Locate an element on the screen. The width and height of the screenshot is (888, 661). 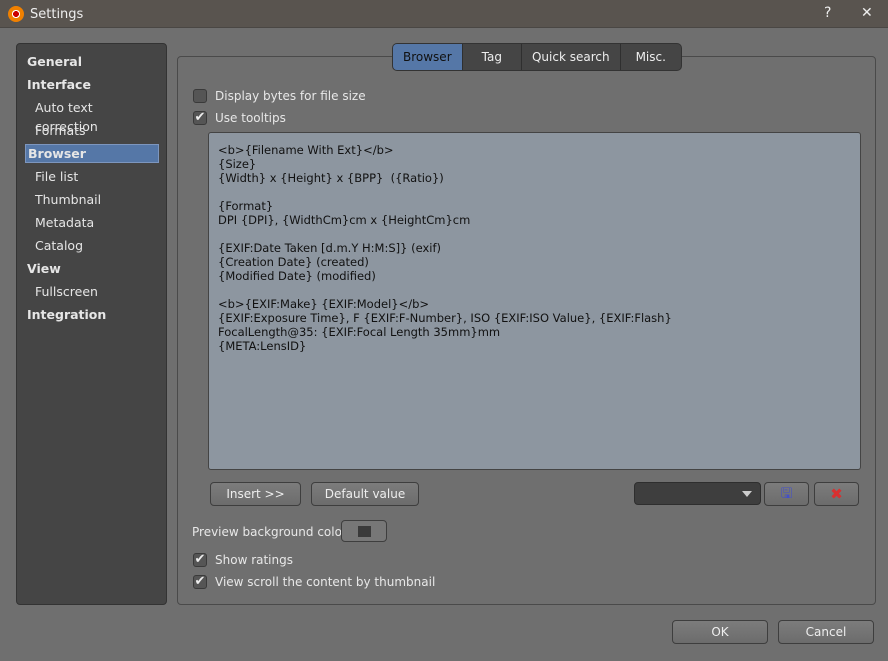
delete-preset-button: ✖ is located at coordinates (836, 494).